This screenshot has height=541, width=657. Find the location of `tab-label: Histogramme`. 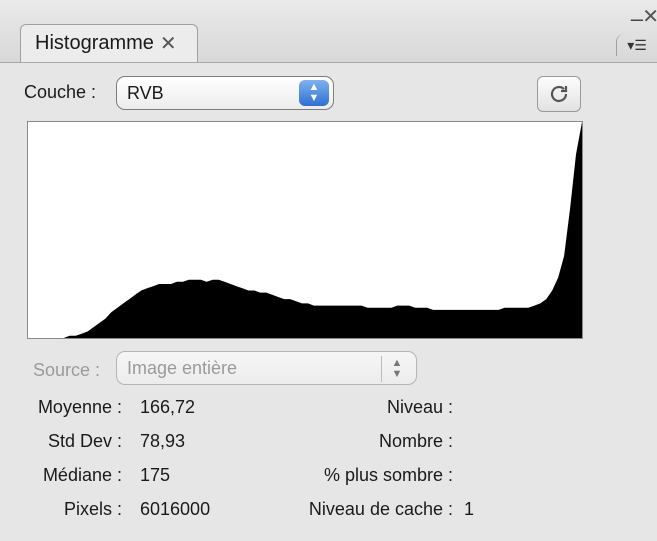

tab-label: Histogramme is located at coordinates (94, 43).